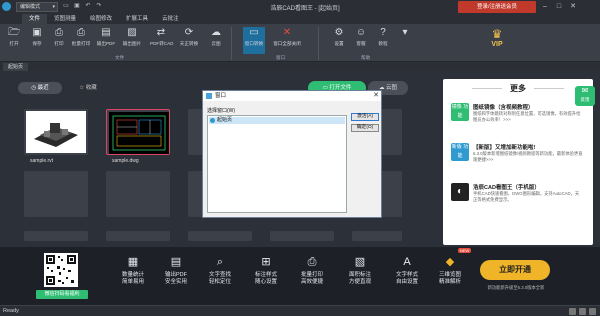 The image size is (600, 316). Describe the element at coordinates (37, 43) in the screenshot. I see `save-label: 保存` at that location.